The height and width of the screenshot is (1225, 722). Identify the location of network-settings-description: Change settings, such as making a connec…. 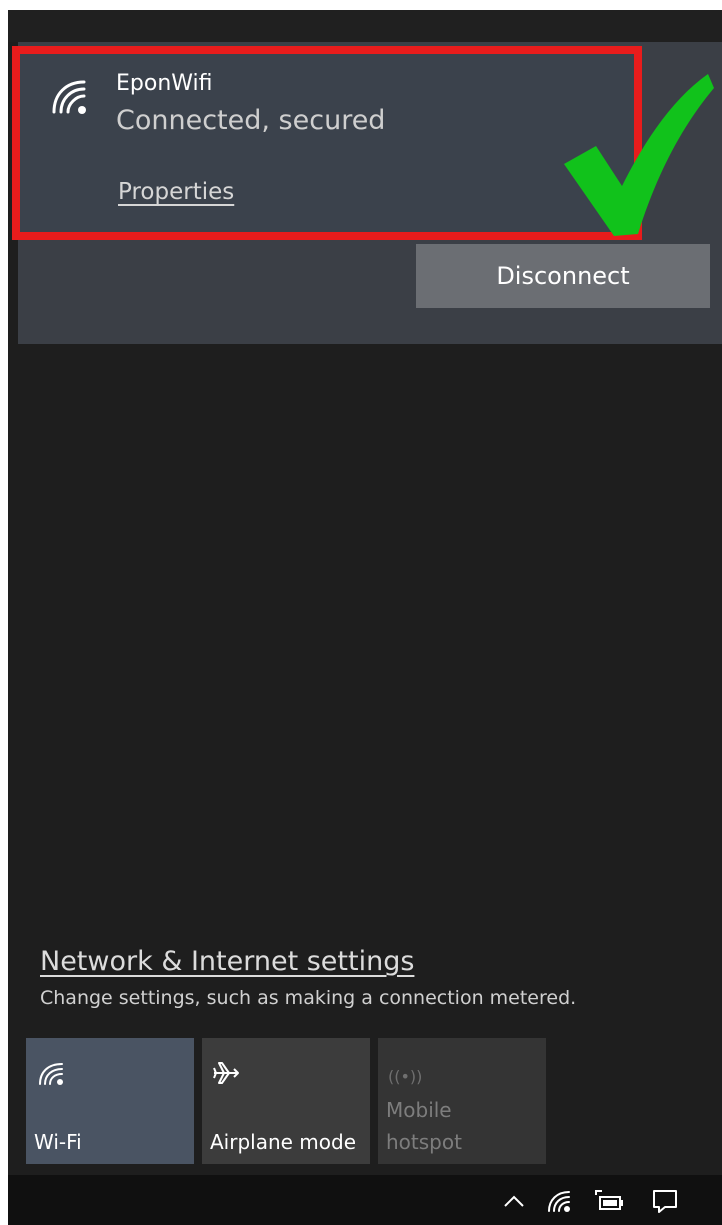
(308, 998).